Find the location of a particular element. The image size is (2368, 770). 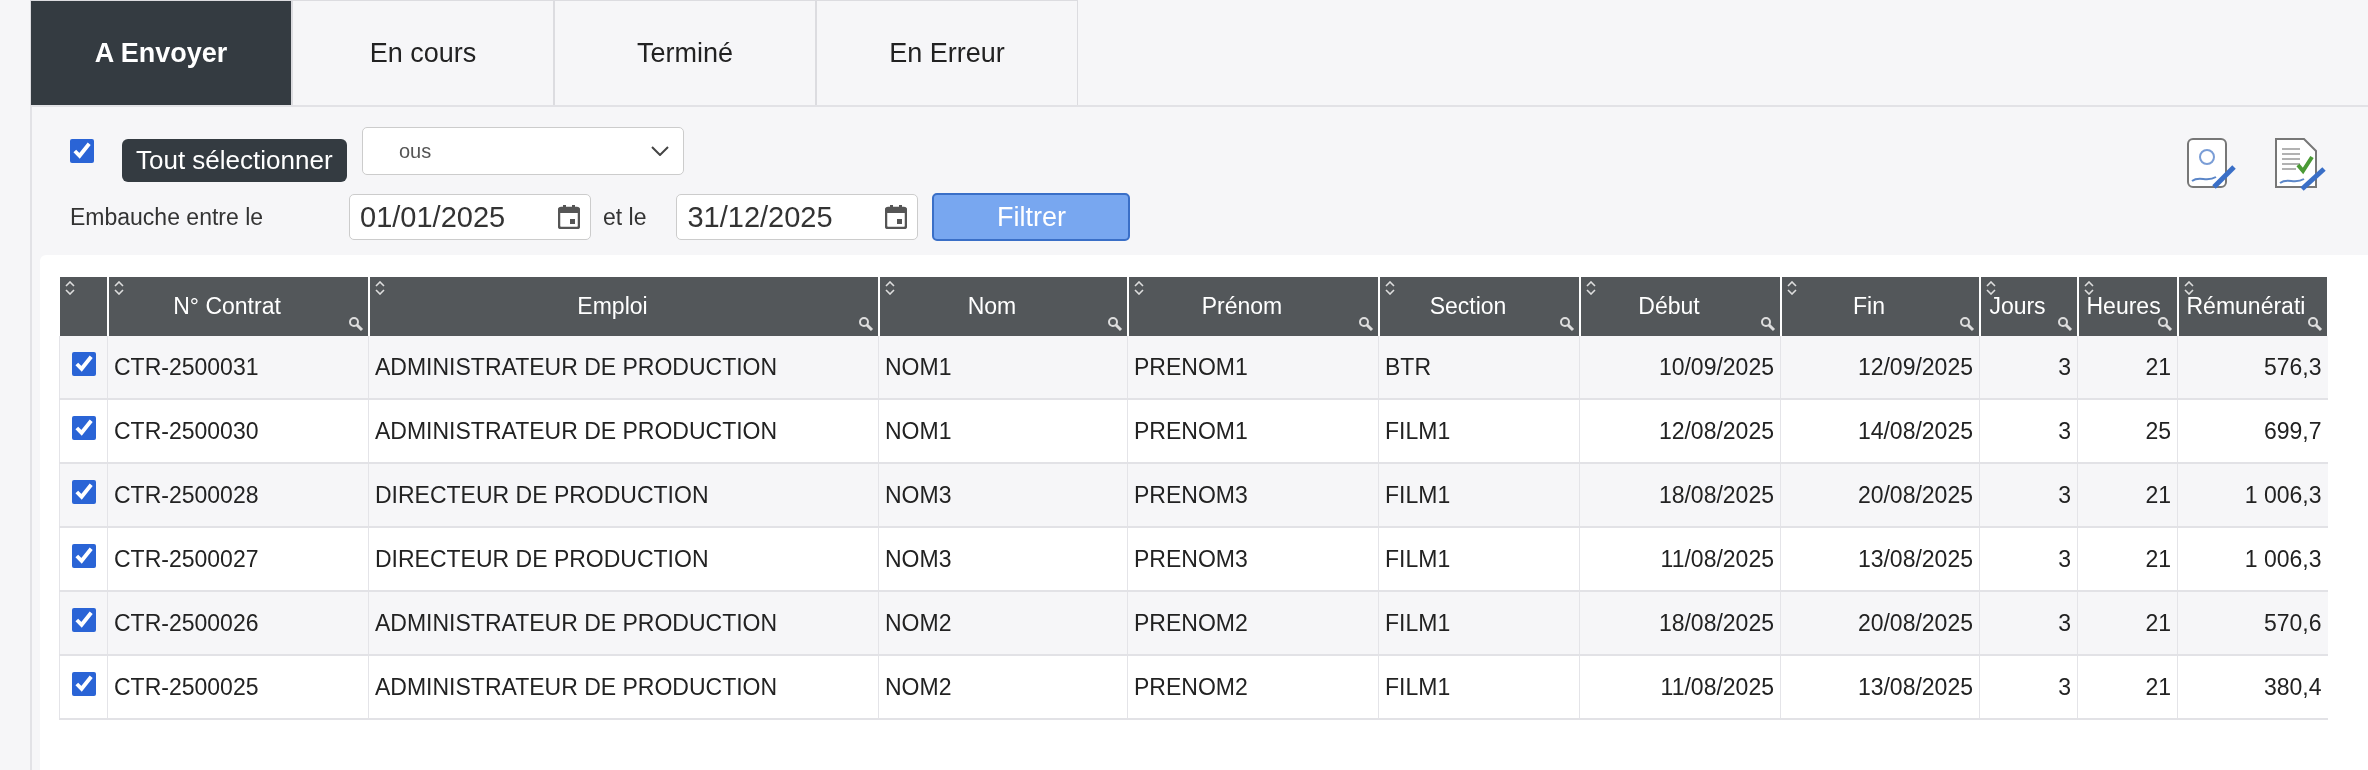

column-header: N° Contrat is located at coordinates (238, 306).